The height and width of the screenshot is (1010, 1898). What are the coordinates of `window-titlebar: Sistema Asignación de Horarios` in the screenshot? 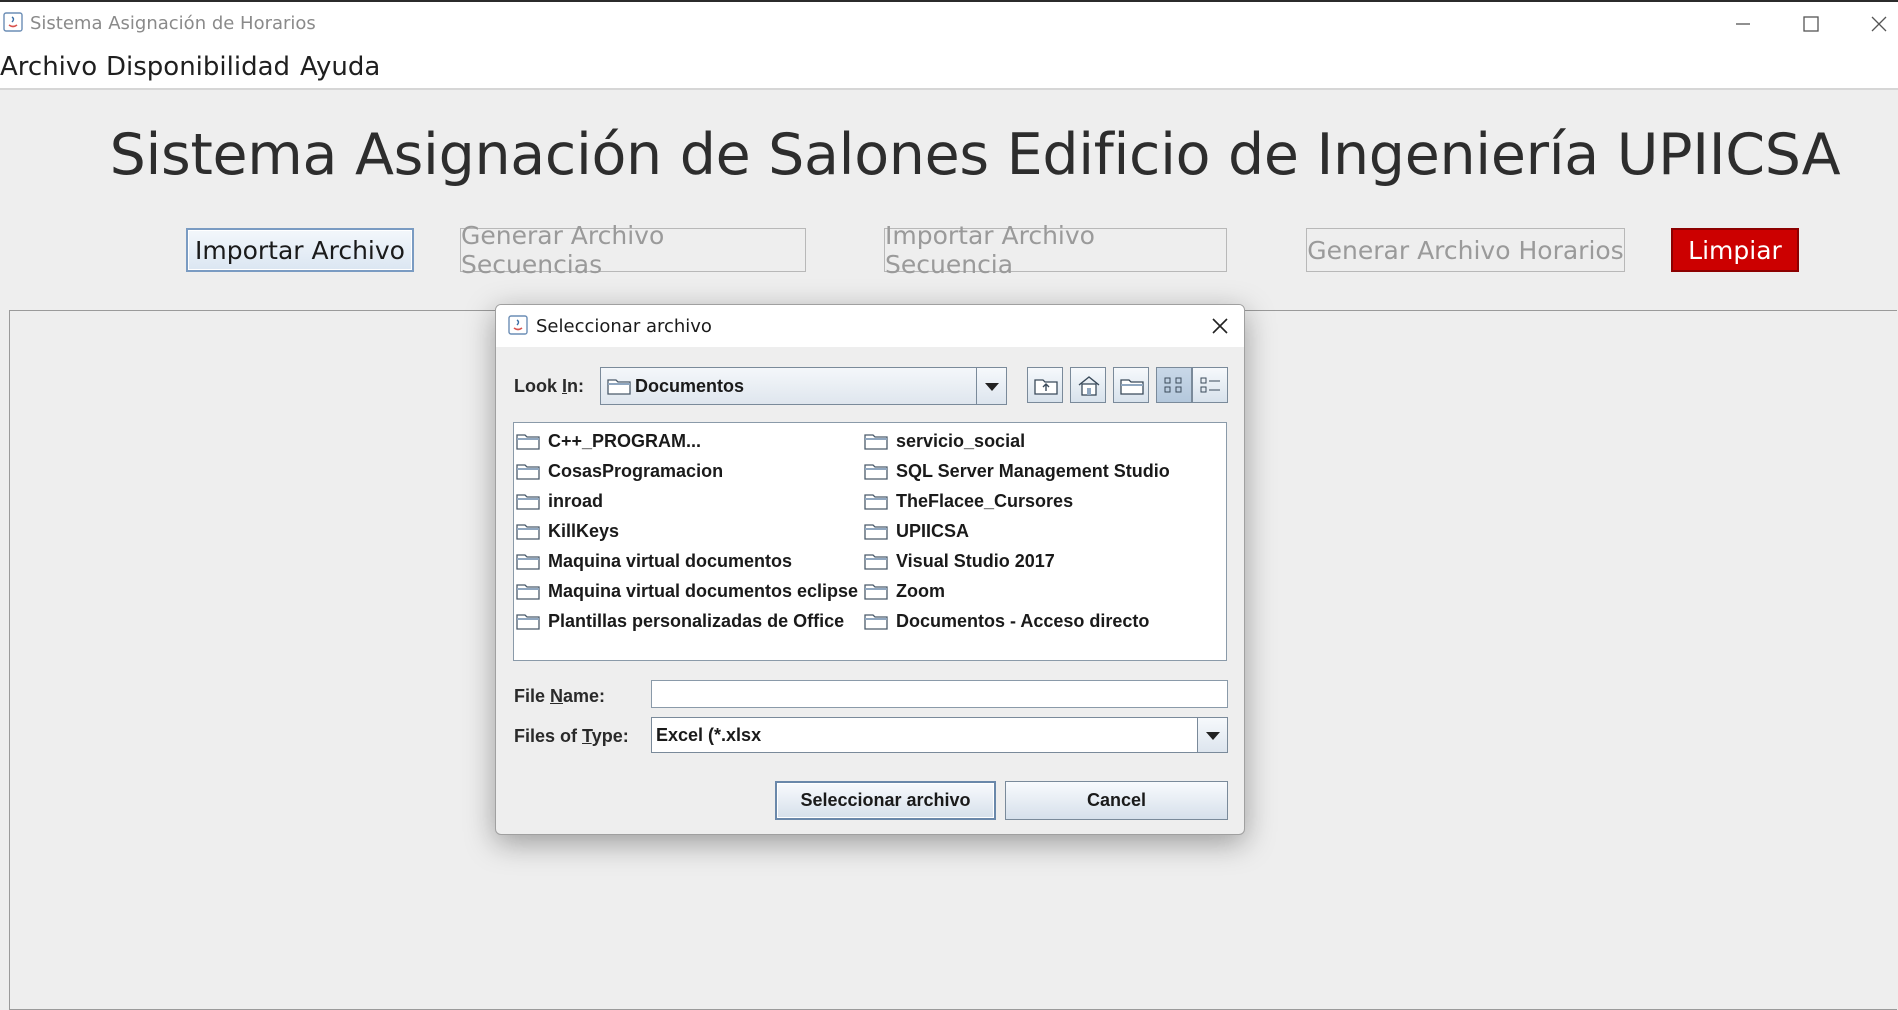 It's located at (949, 23).